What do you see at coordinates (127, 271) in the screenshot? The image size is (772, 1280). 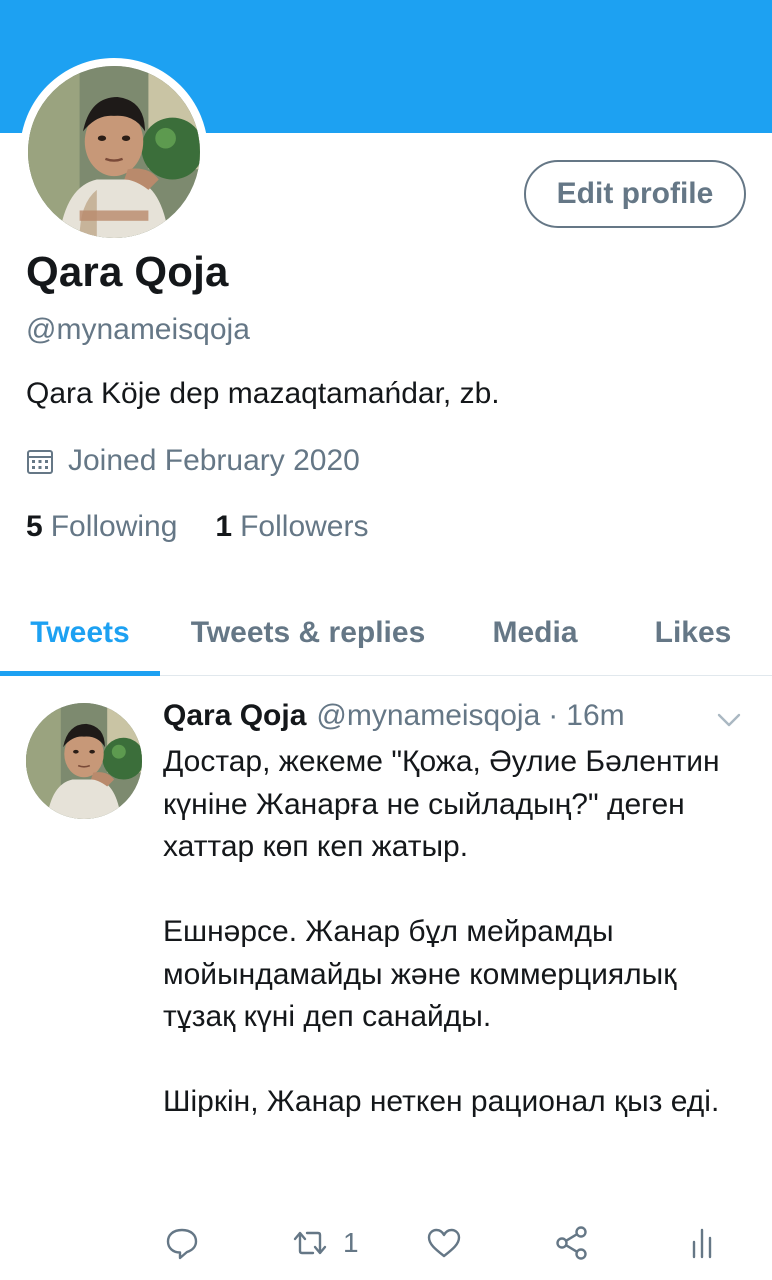 I see `profile-display-name: Qara Qoja` at bounding box center [127, 271].